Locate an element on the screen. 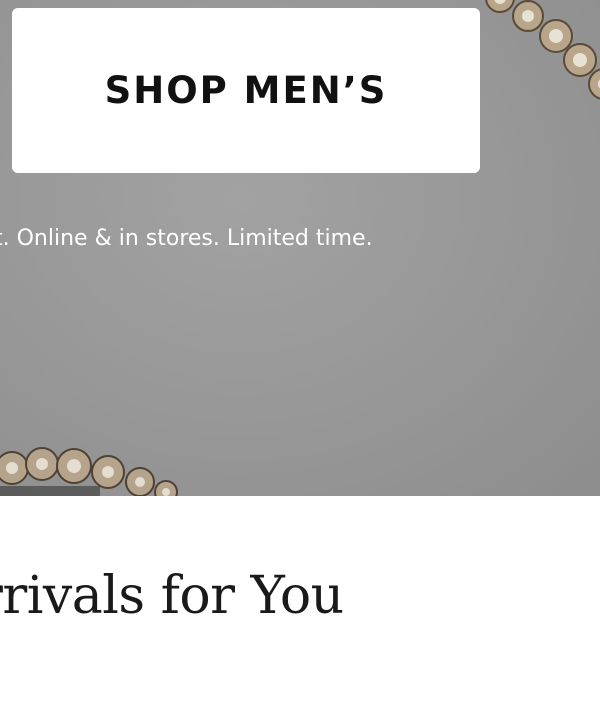  diamond-bracelet-image is located at coordinates (89, 471).